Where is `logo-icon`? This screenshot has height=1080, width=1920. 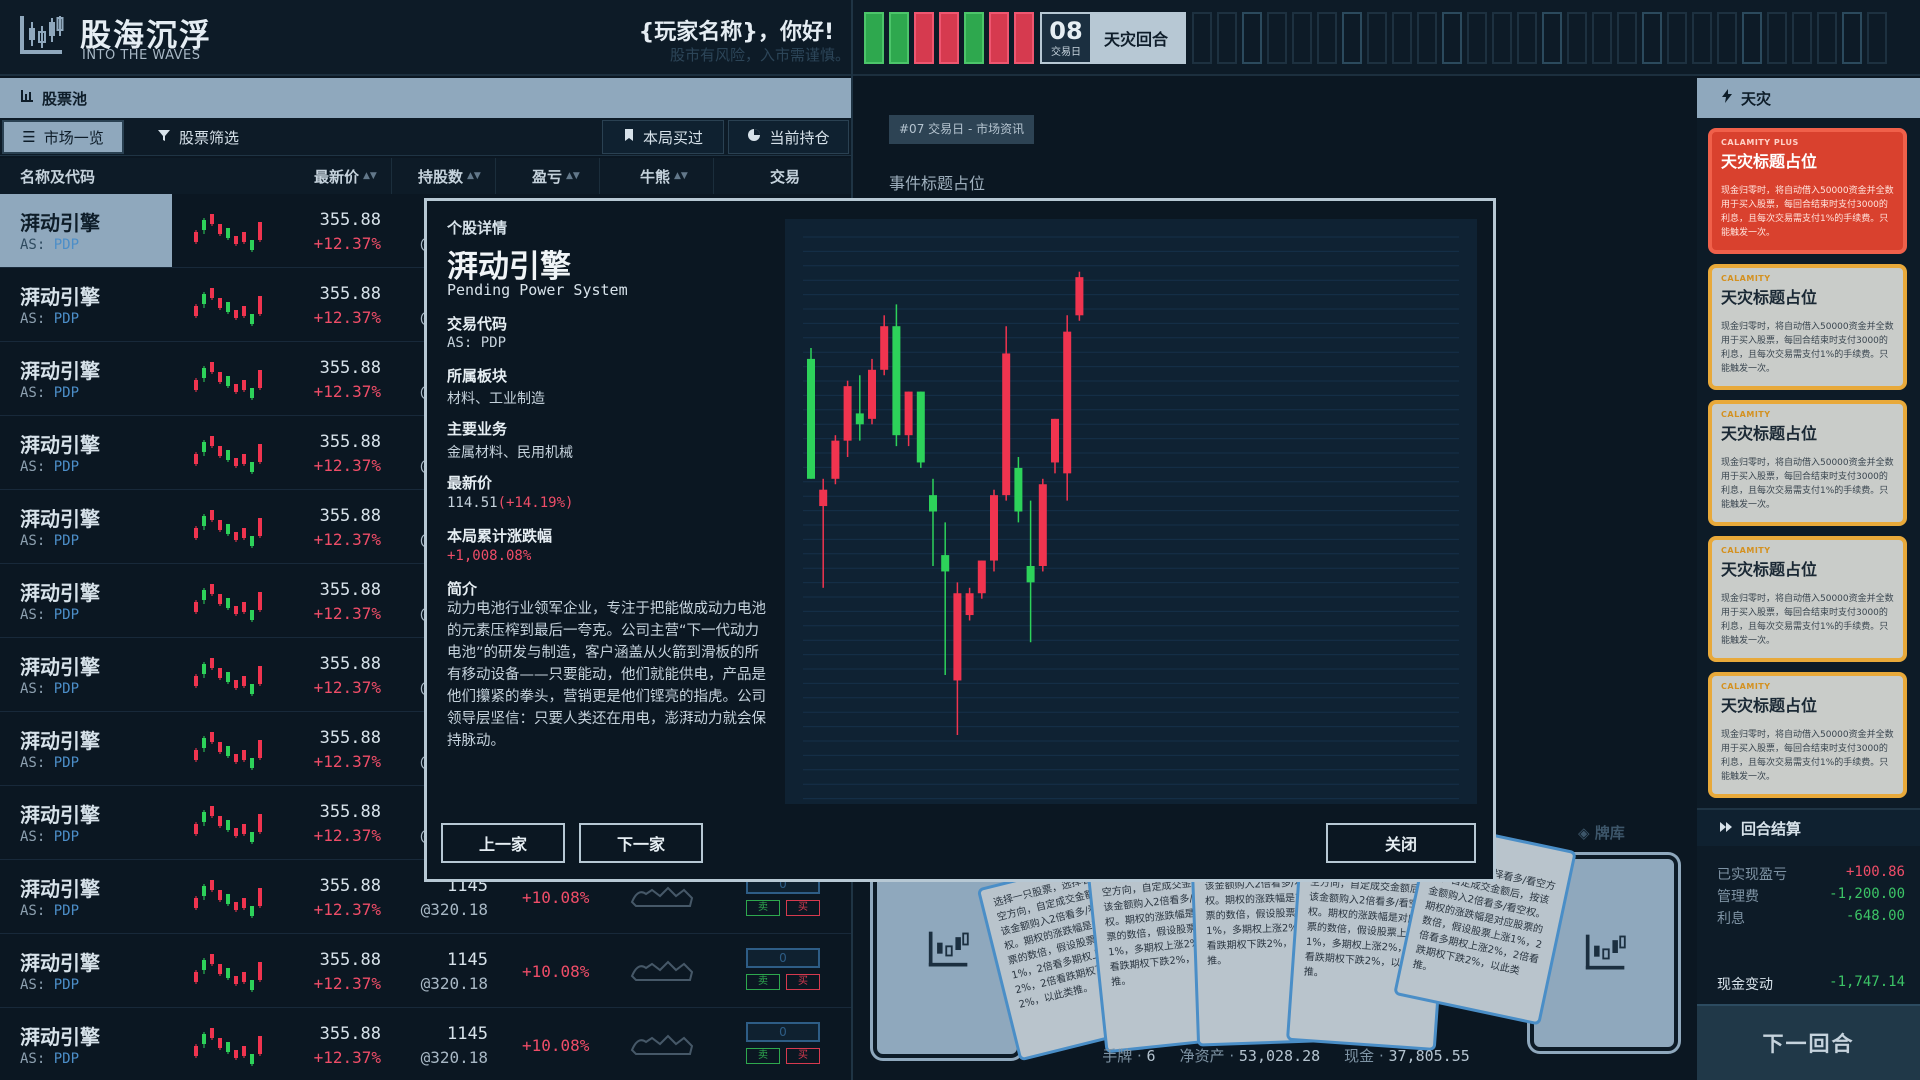
logo-icon is located at coordinates (42, 35).